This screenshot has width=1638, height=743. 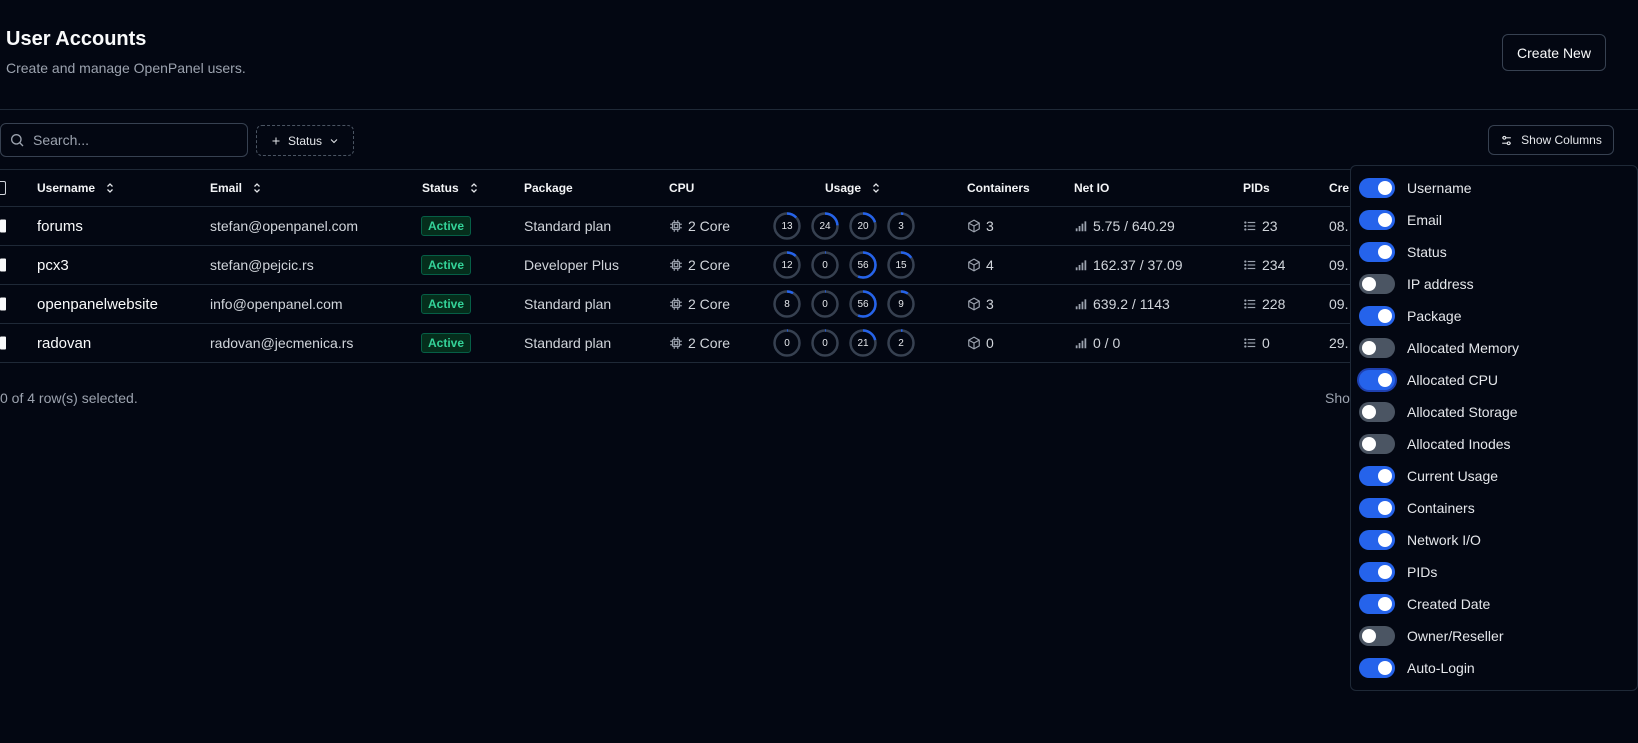 I want to click on usage-ring: 12, so click(x=787, y=265).